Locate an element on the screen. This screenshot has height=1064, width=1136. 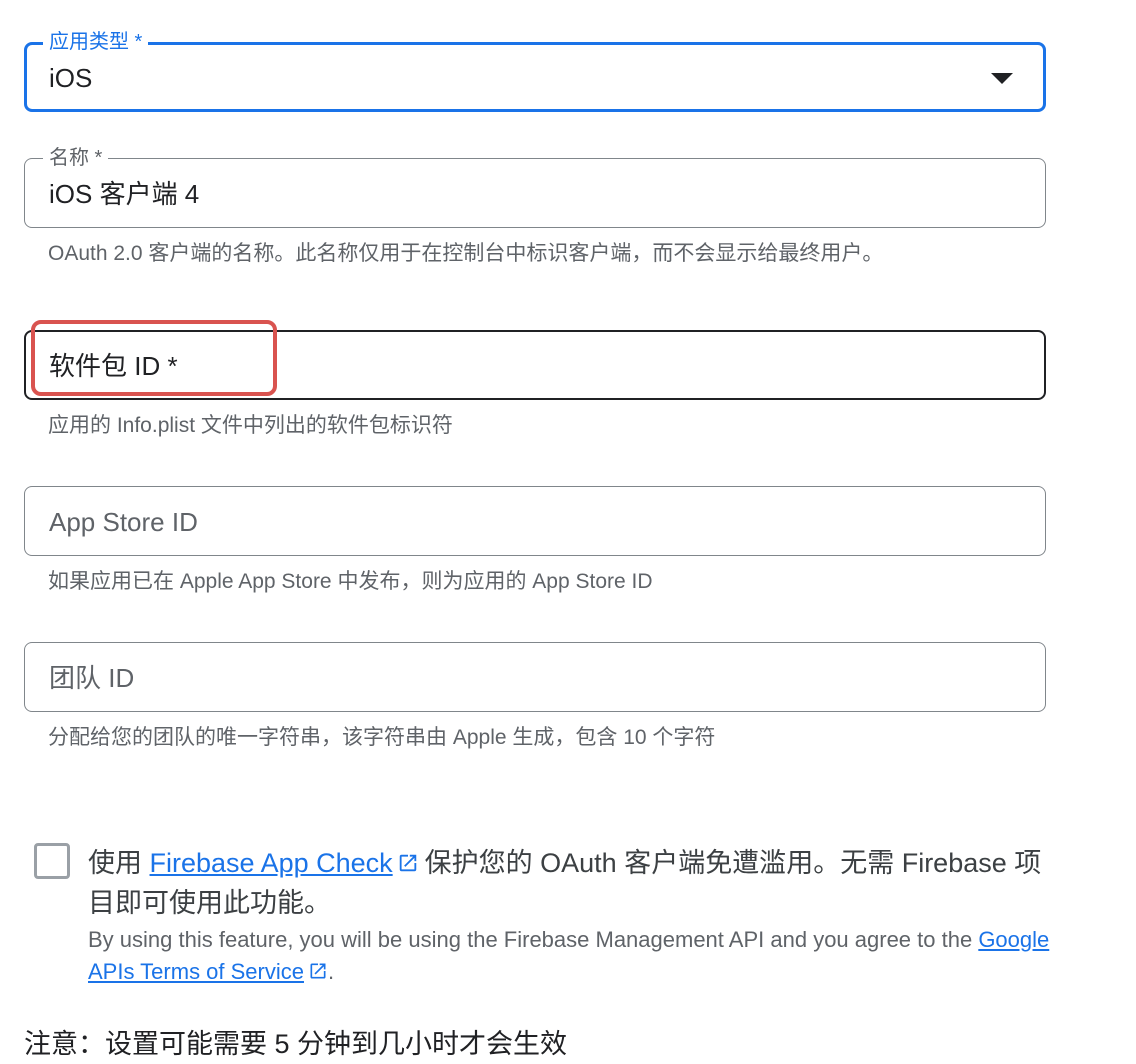
firebase-app-check-link: Firebase App Check is located at coordinates (271, 863).